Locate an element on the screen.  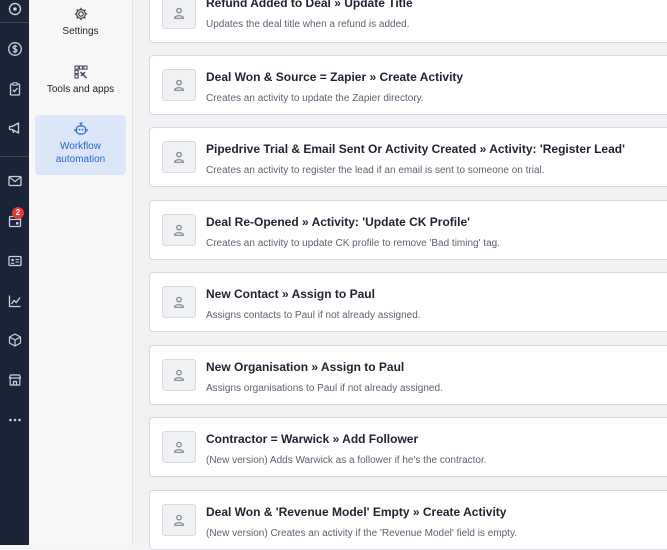
box-icon is located at coordinates (14, 340).